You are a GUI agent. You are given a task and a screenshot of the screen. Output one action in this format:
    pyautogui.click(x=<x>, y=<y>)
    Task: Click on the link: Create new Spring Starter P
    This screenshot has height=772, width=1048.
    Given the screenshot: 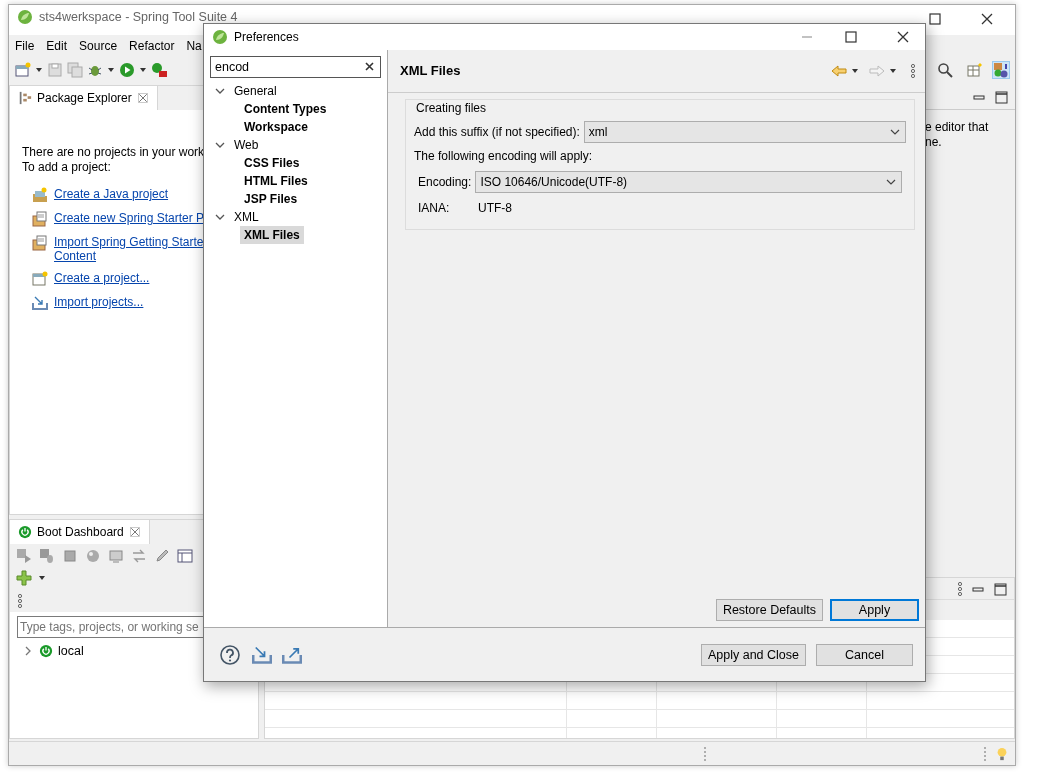 What is the action you would take?
    pyautogui.click(x=129, y=218)
    